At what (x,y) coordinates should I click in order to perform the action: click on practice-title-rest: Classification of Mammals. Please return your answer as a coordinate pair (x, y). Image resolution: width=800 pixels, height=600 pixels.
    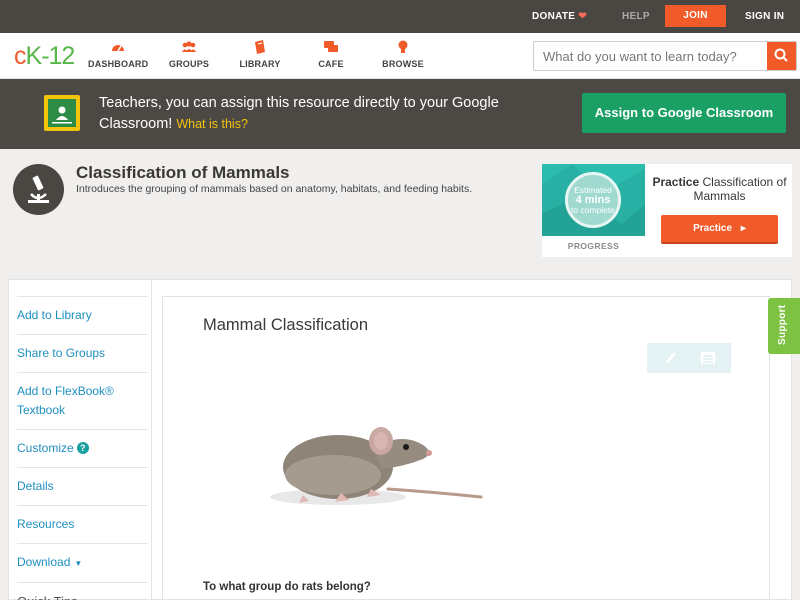
    Looking at the image, I should click on (740, 189).